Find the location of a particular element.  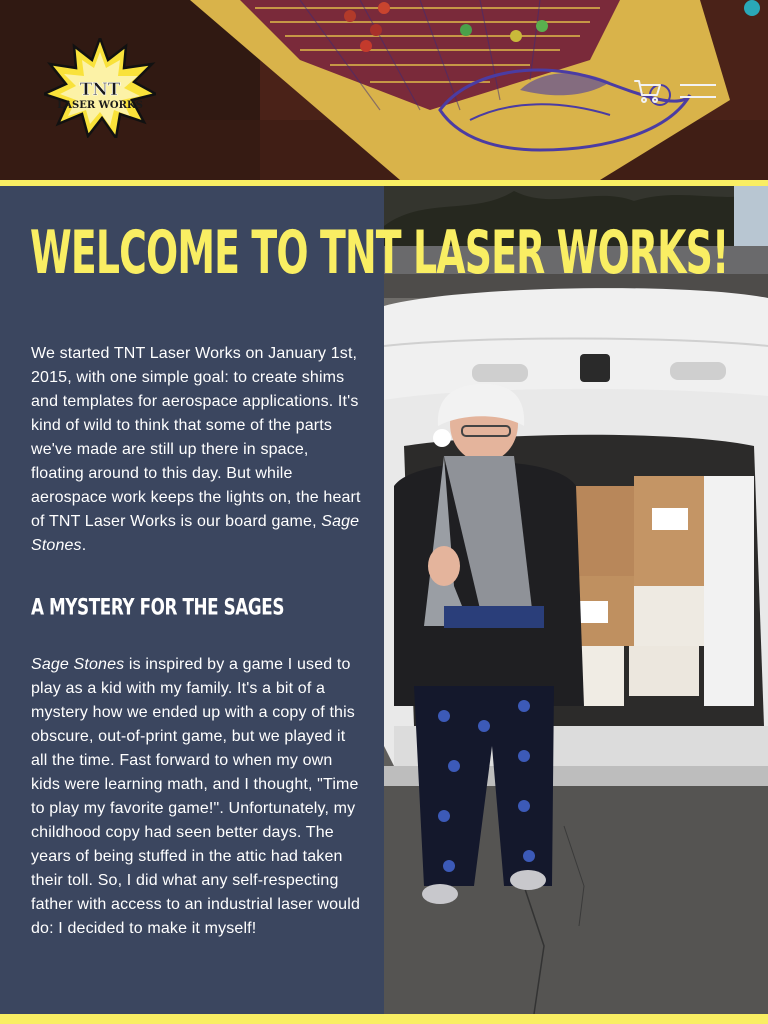

logo-text-tnt: TNT is located at coordinates (100, 90).